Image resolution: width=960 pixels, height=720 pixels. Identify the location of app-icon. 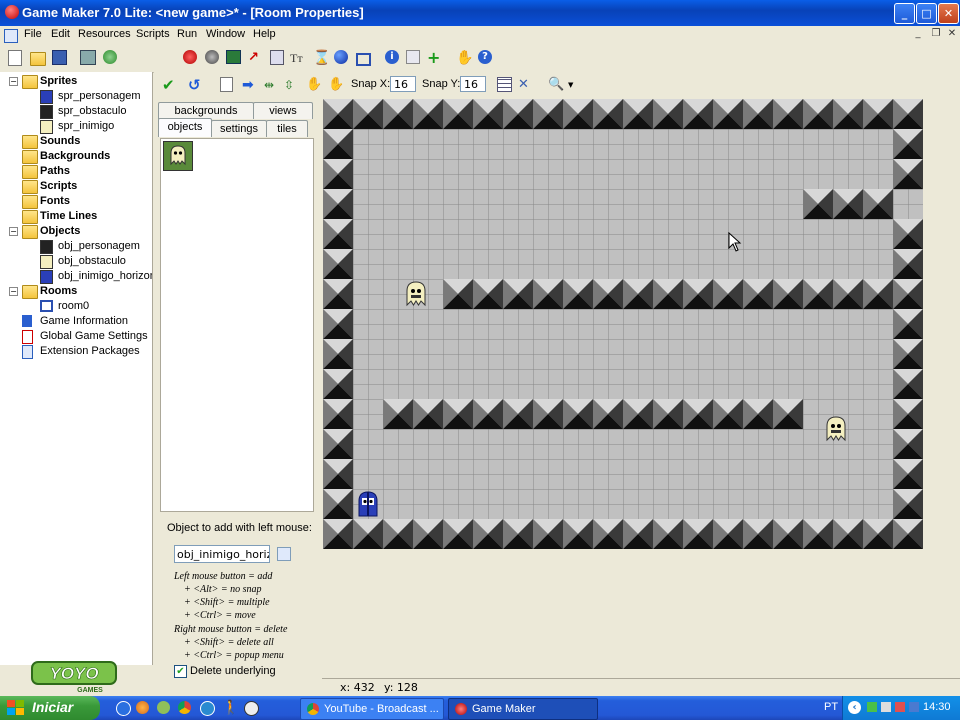
(12, 12).